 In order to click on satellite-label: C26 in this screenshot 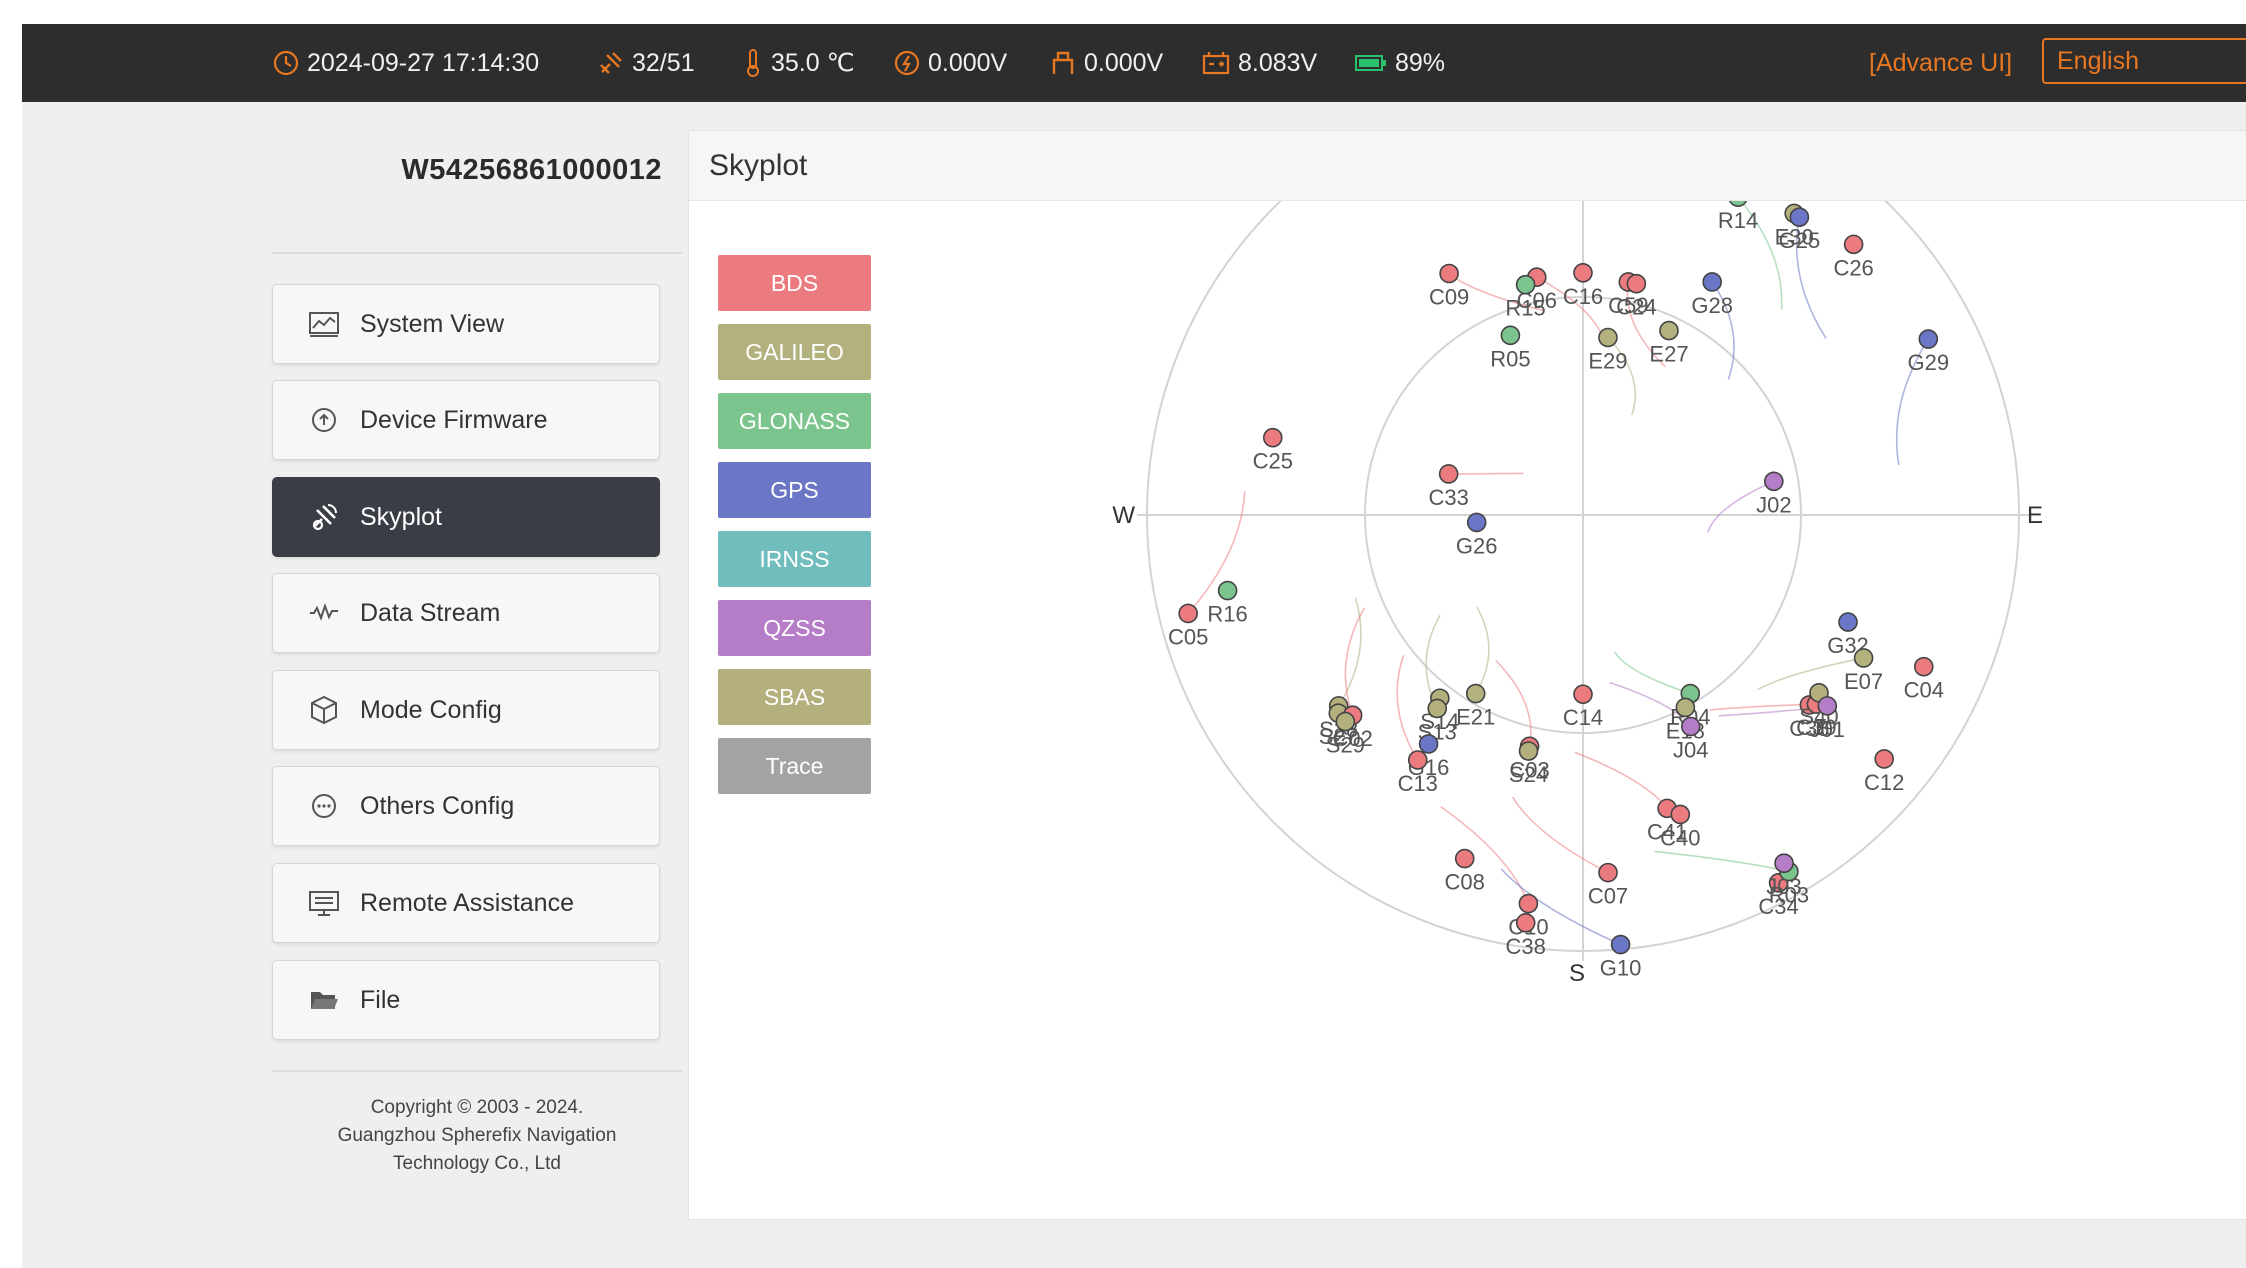, I will do `click(1853, 267)`.